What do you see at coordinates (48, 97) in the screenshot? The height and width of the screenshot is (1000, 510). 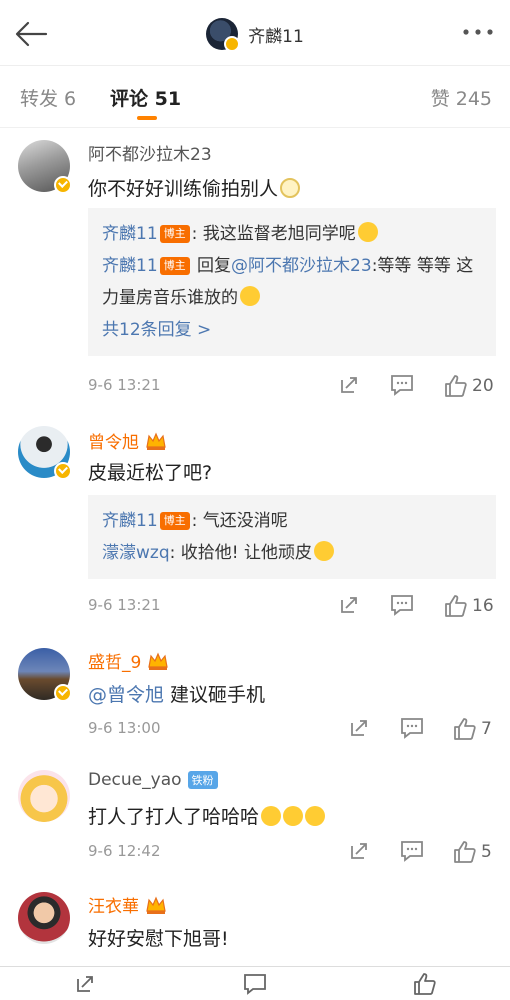 I see `tab-repost: 转发 6` at bounding box center [48, 97].